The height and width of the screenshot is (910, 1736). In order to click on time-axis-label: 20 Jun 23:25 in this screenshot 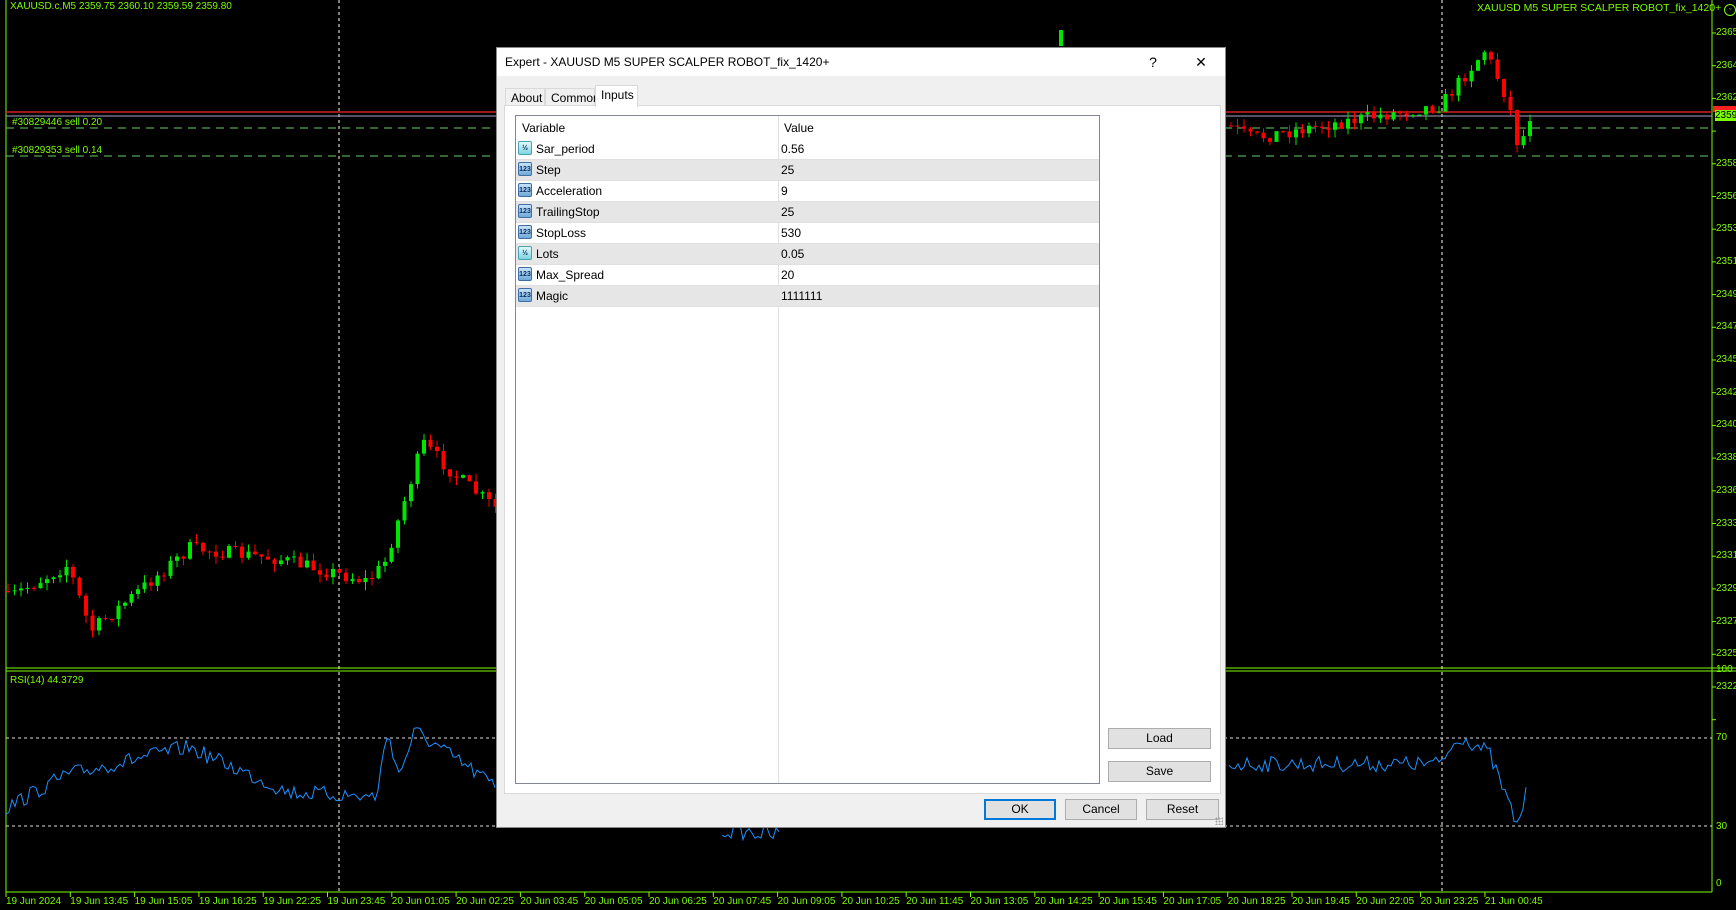, I will do `click(1449, 901)`.